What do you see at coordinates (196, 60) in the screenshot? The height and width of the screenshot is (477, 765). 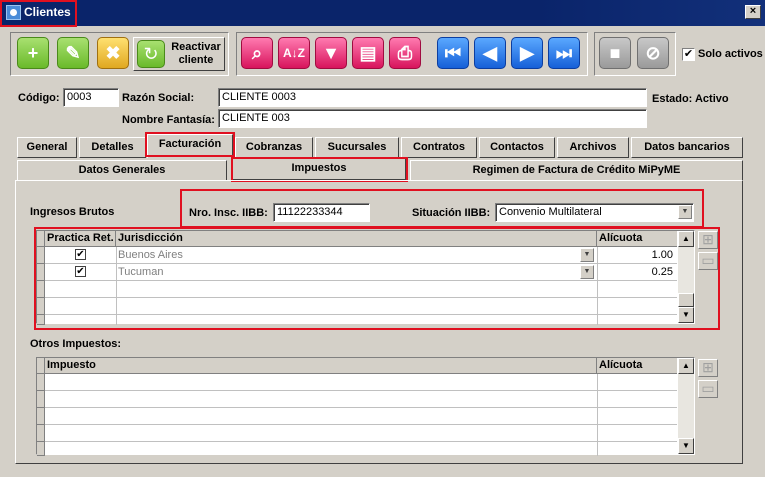 I see `reactivar-line2: cliente` at bounding box center [196, 60].